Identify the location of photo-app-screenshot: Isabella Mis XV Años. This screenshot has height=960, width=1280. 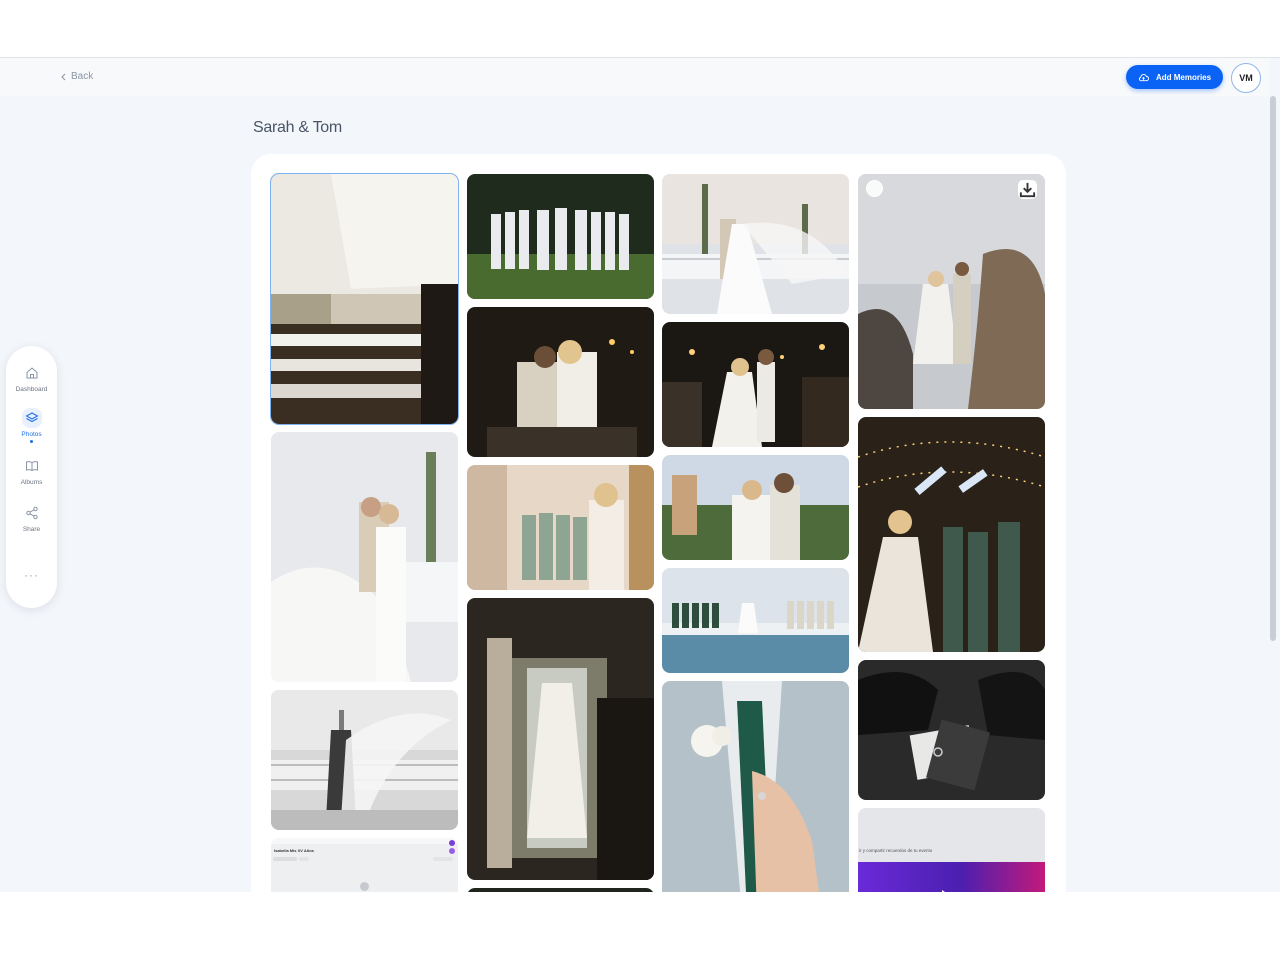
(364, 865).